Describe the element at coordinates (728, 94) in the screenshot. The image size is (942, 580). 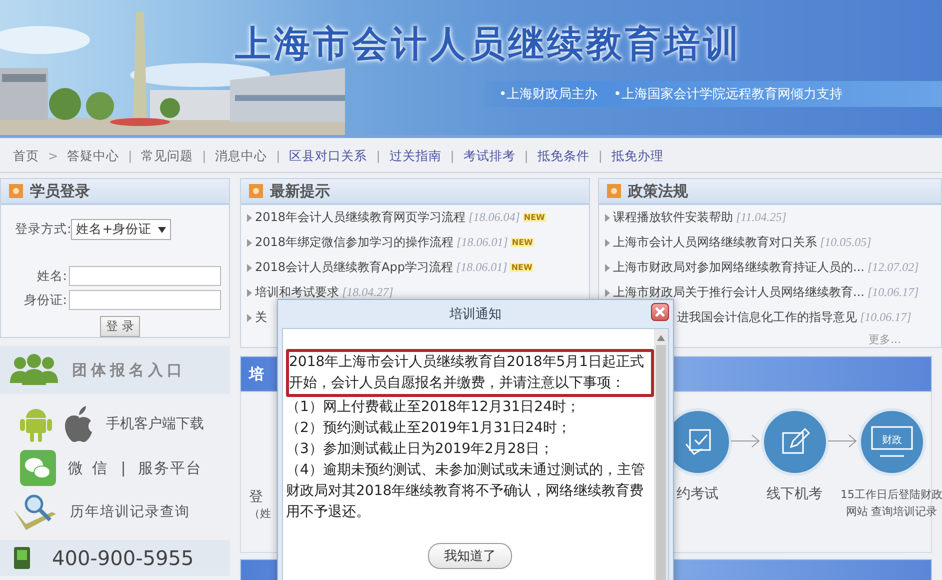
I see `tagline: •上海国家会计学院远程教育网倾力支持` at that location.